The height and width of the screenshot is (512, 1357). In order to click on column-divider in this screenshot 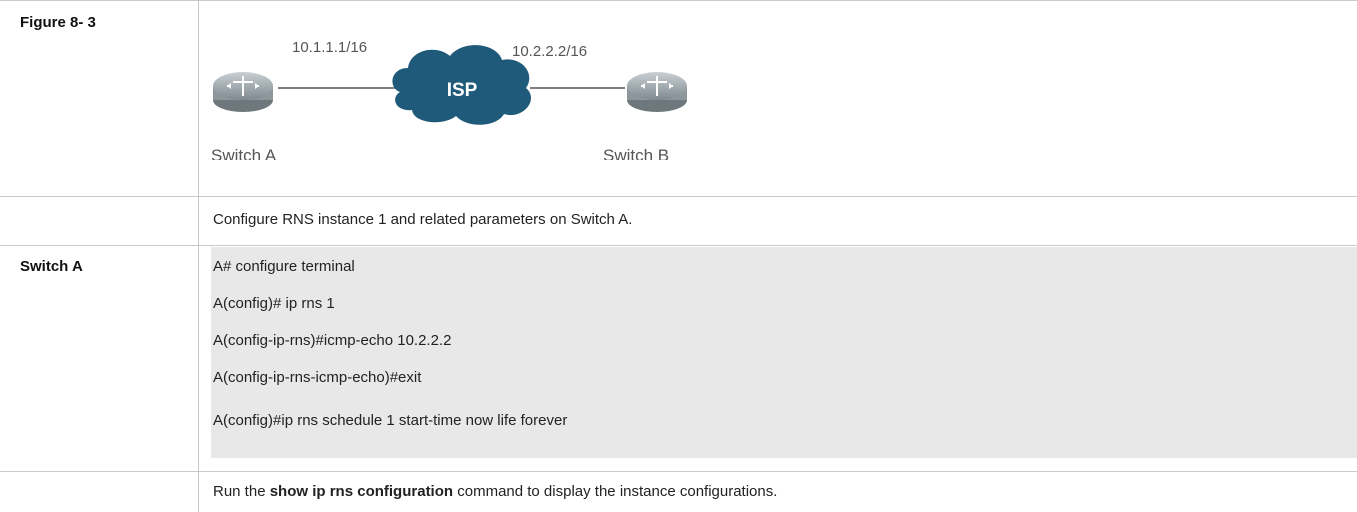, I will do `click(198, 256)`.